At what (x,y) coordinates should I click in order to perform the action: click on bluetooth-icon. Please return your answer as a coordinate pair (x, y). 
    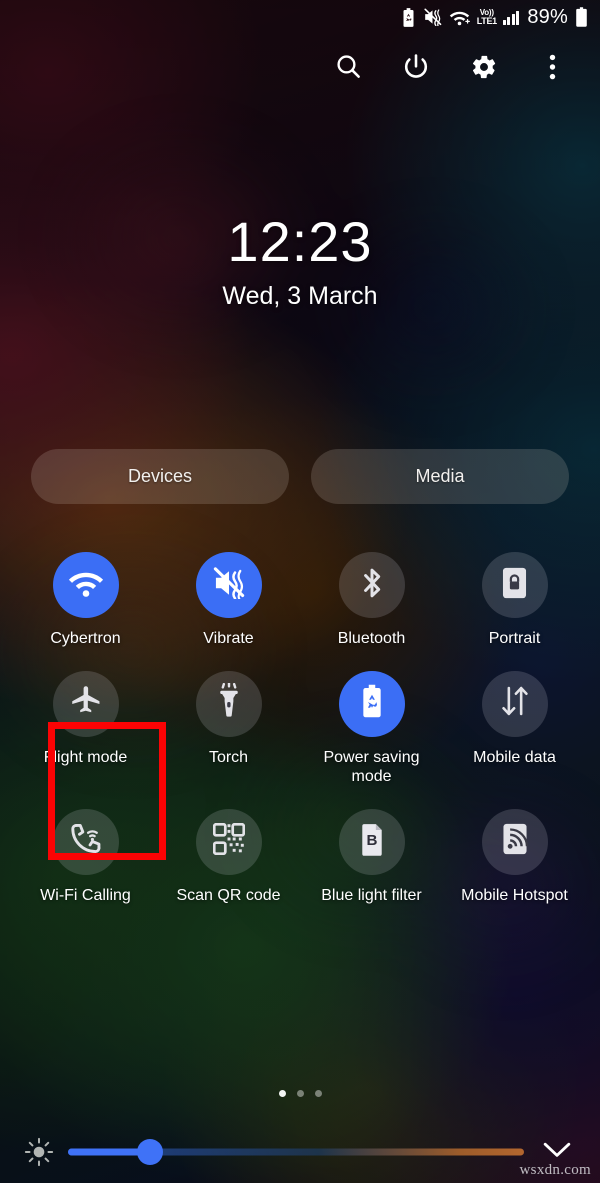
    Looking at the image, I should click on (372, 585).